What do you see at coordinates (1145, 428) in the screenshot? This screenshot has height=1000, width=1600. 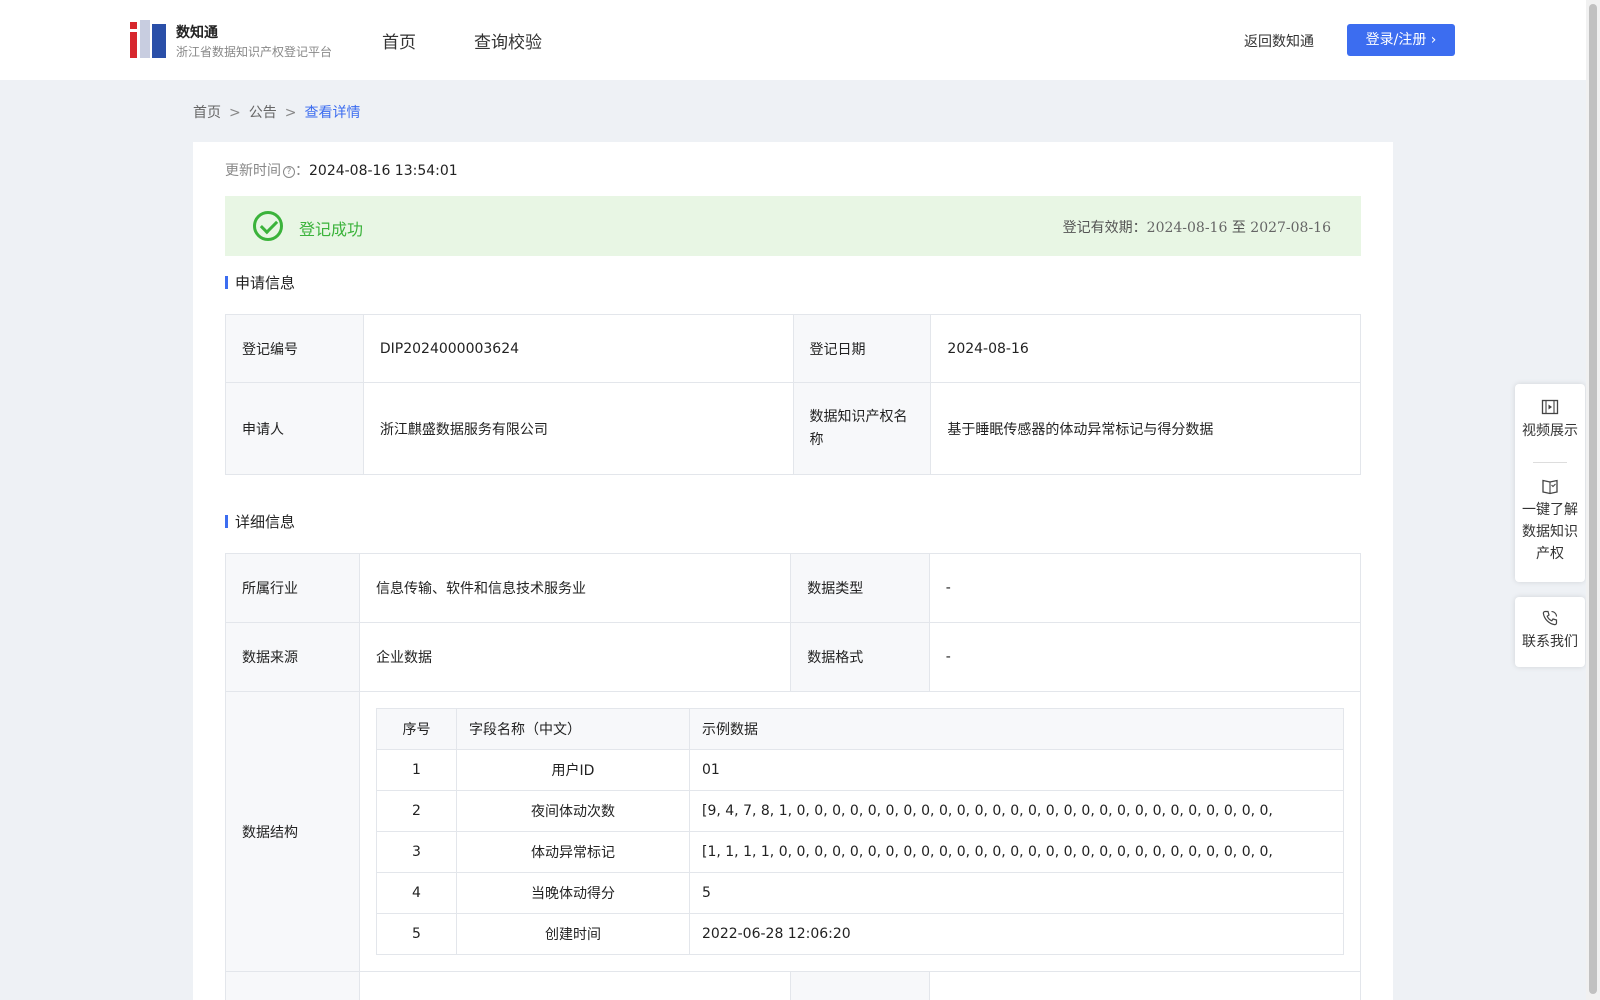 I see `ip-name-value: 基于睡眠传感器的体动异常标记与得分数据` at bounding box center [1145, 428].